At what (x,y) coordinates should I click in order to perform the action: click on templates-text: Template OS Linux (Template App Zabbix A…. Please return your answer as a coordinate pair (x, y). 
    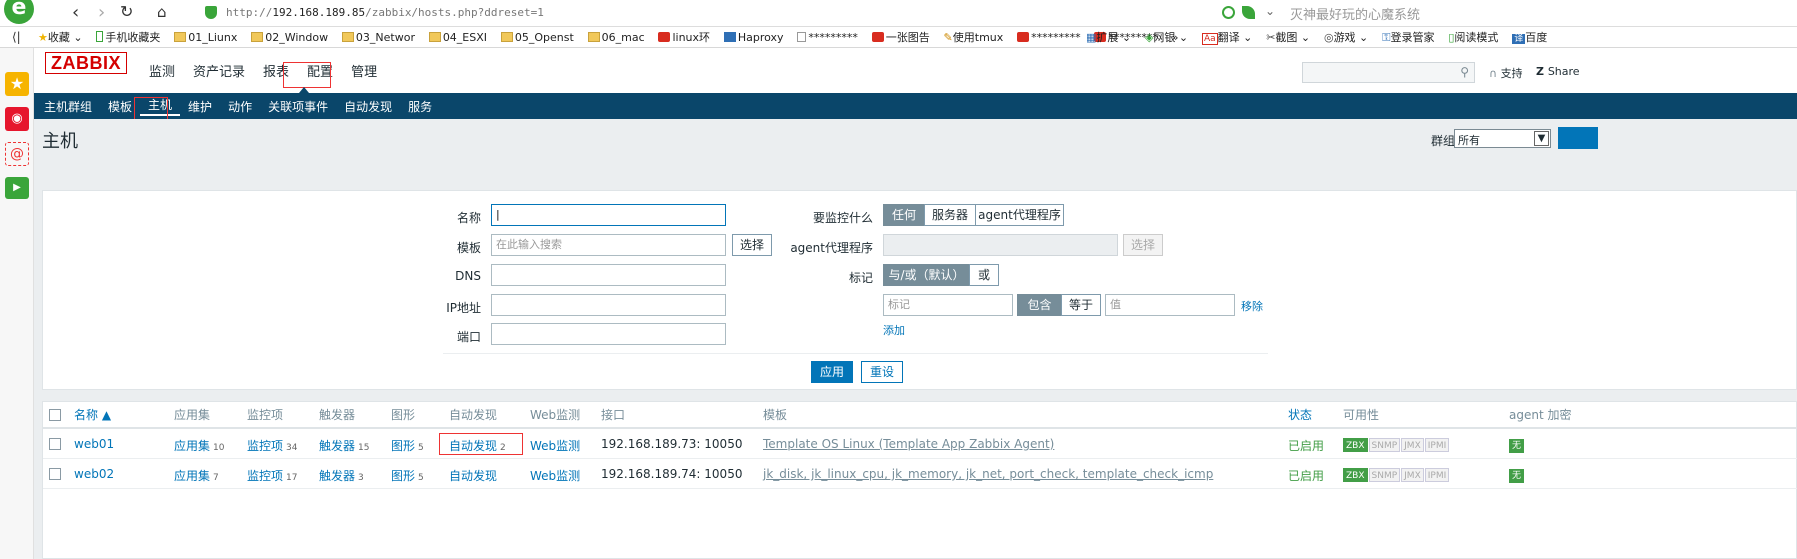
    Looking at the image, I should click on (908, 444).